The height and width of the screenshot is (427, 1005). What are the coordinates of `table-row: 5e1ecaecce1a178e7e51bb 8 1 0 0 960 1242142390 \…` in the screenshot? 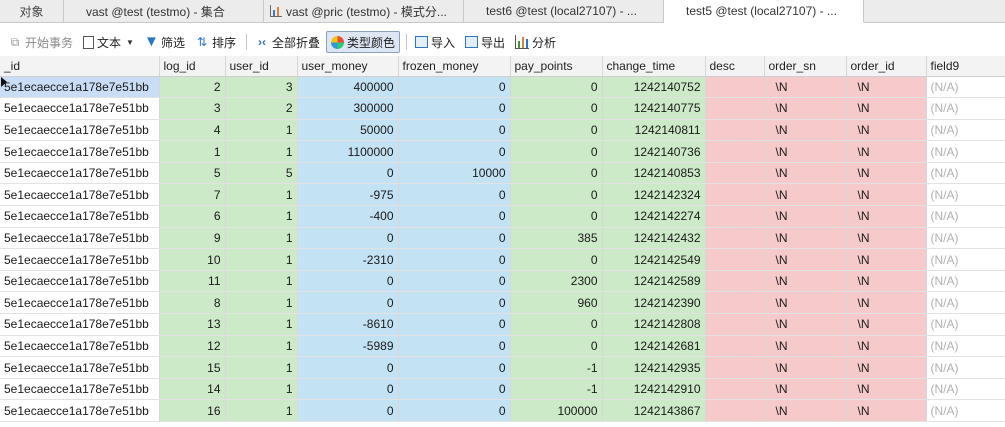 It's located at (502, 303).